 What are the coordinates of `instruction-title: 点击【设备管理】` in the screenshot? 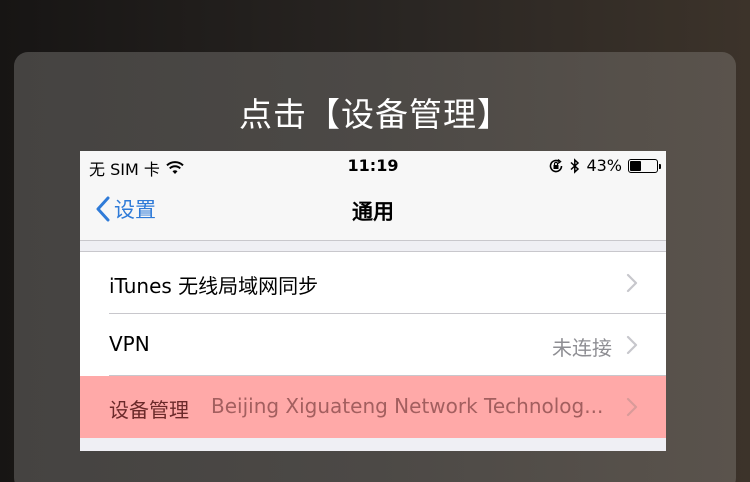 It's located at (375, 114).